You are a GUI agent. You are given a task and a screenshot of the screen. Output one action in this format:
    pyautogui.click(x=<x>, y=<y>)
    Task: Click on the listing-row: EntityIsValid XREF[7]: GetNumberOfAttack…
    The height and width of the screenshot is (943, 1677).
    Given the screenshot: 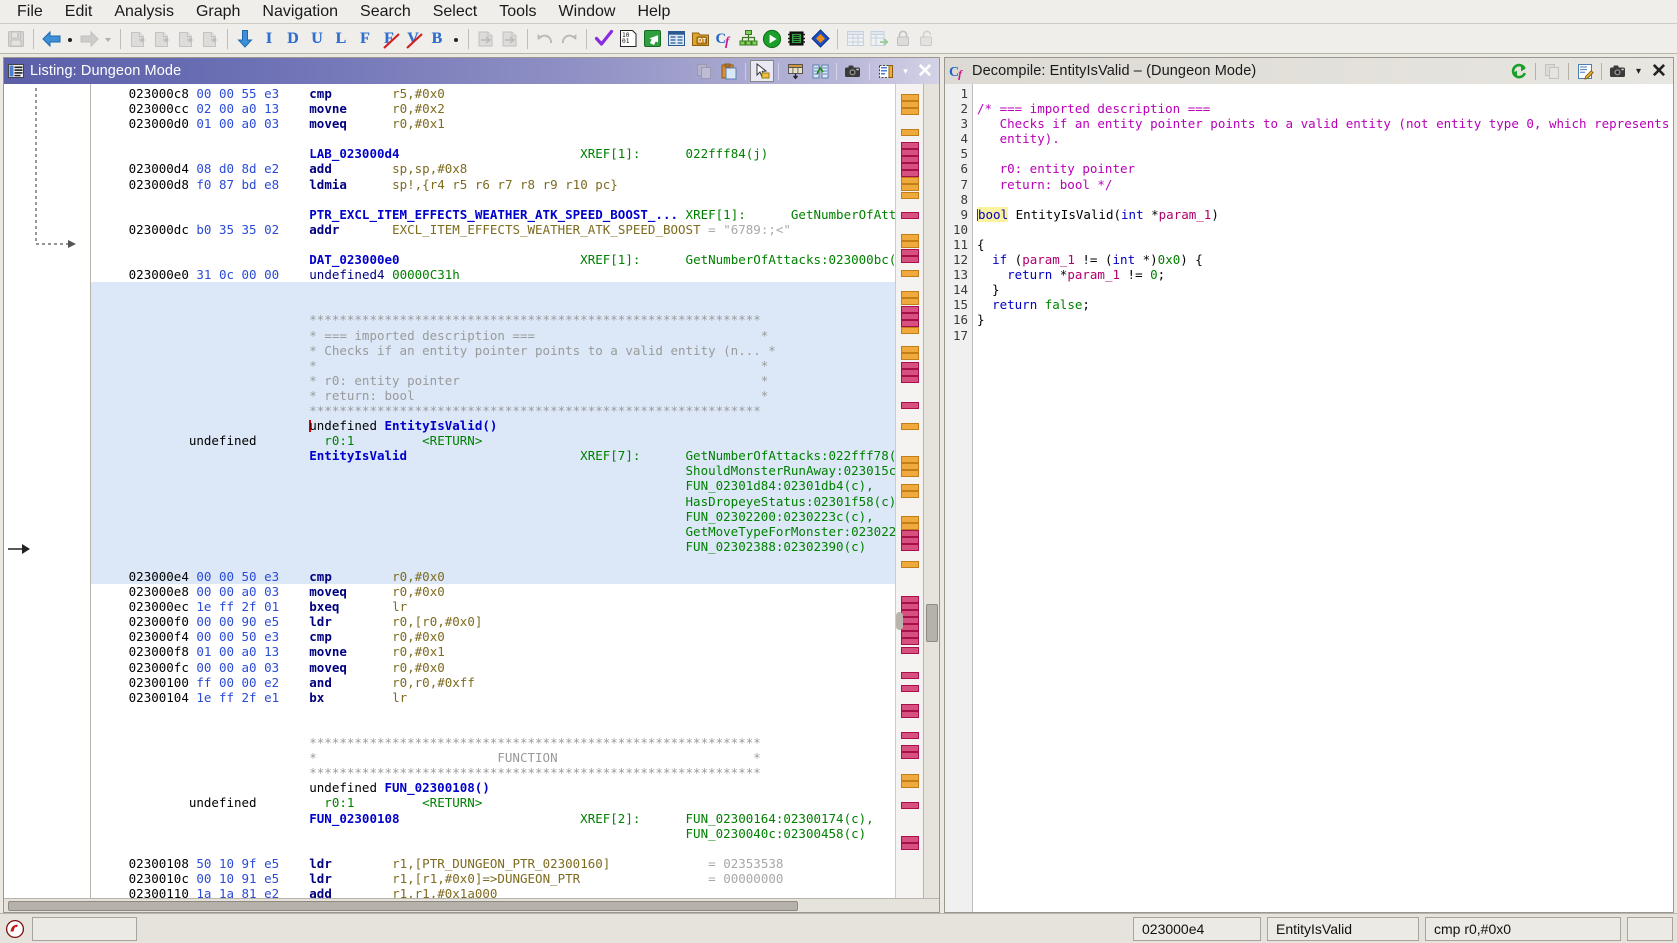 What is the action you would take?
    pyautogui.click(x=493, y=455)
    